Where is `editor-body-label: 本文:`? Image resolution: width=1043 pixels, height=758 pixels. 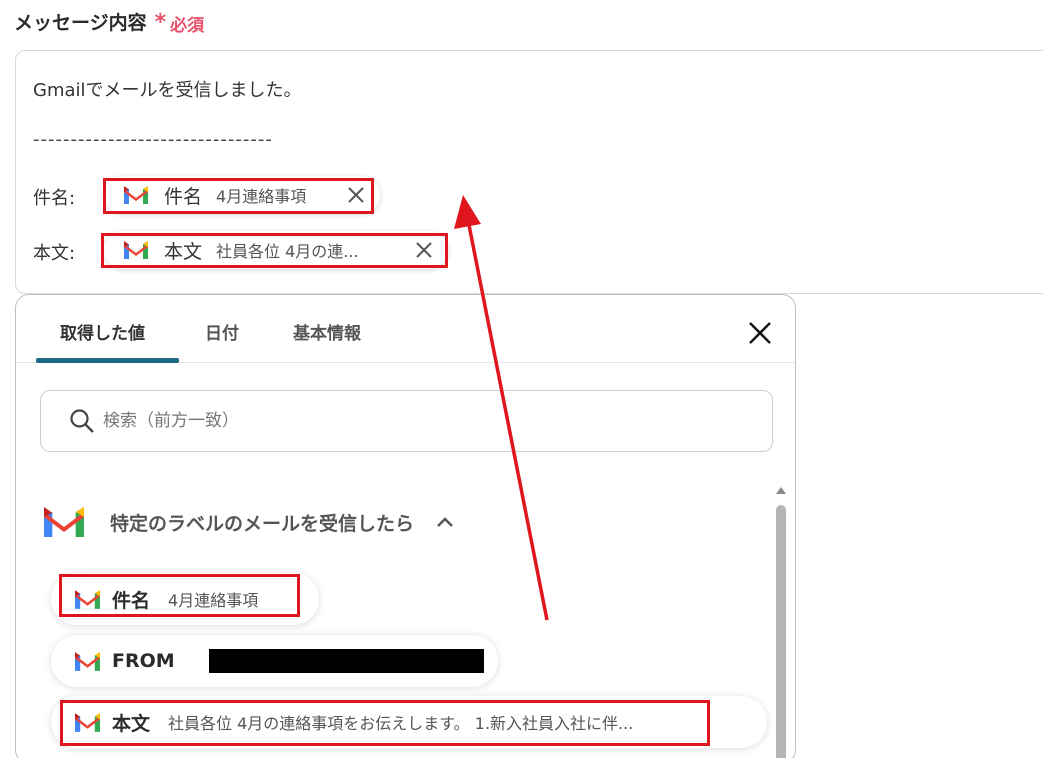 editor-body-label: 本文: is located at coordinates (54, 253).